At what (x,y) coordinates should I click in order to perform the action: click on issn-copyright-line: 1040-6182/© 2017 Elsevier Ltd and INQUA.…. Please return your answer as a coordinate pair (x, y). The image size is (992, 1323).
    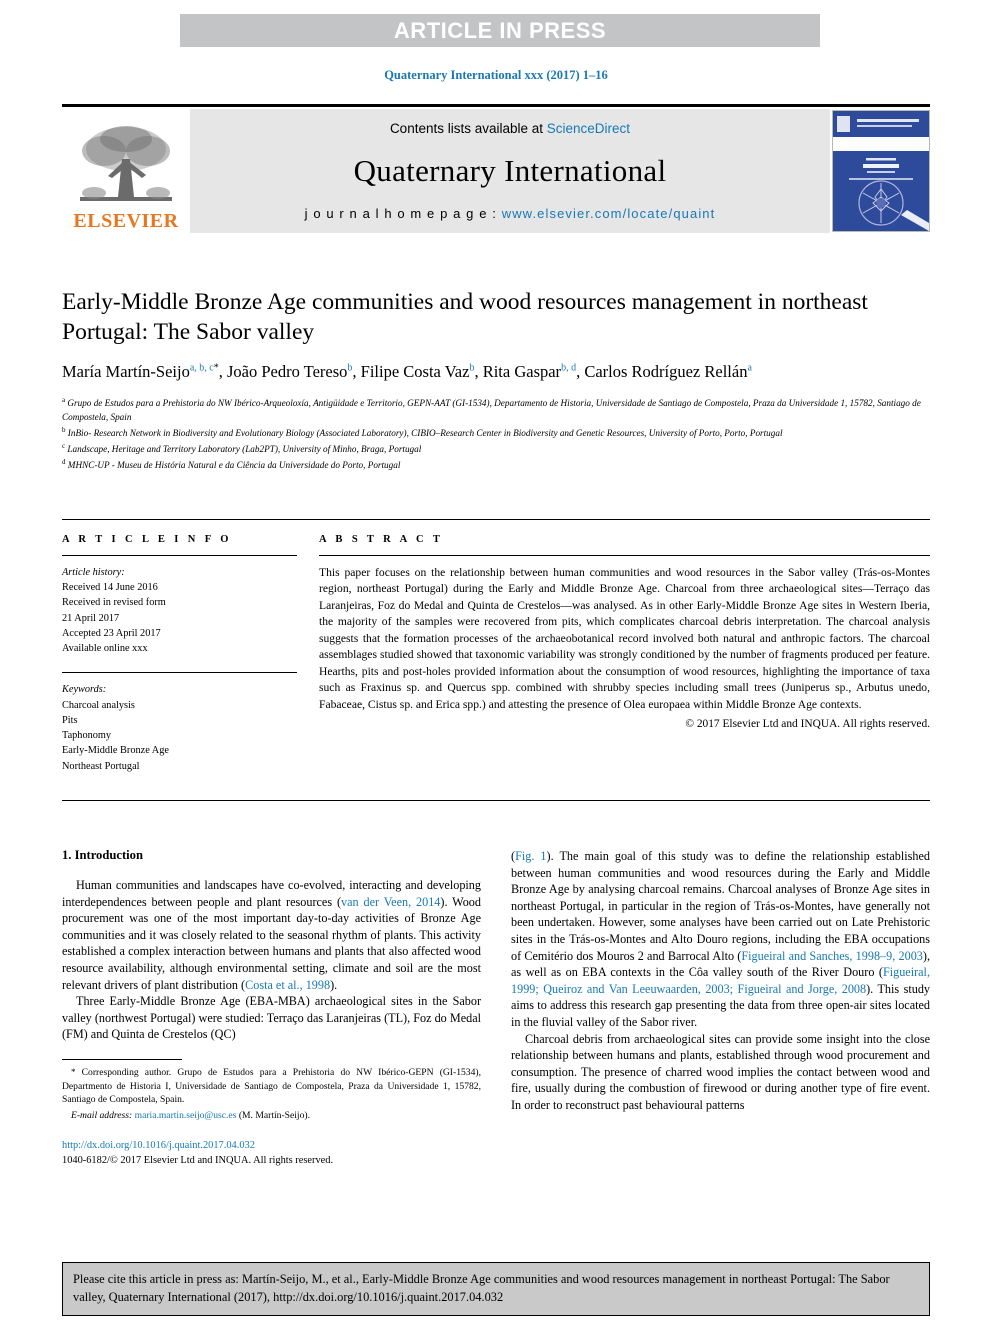
    Looking at the image, I should click on (198, 1161).